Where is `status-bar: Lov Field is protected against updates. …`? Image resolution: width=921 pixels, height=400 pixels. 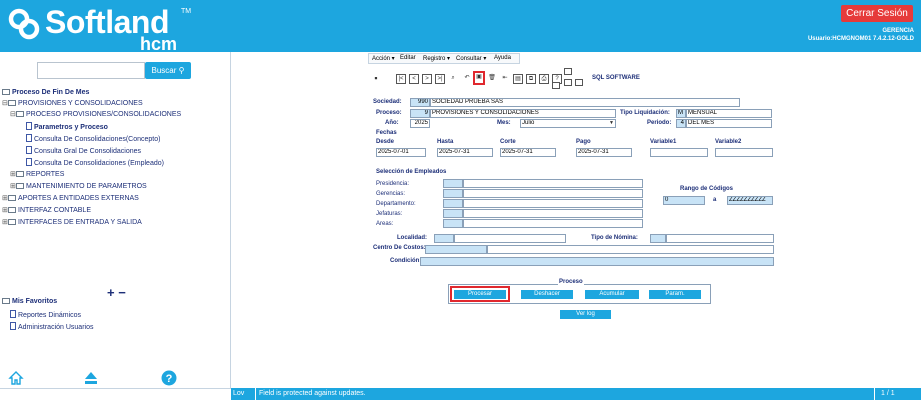
status-bar: Lov Field is protected against updates. … is located at coordinates (576, 394).